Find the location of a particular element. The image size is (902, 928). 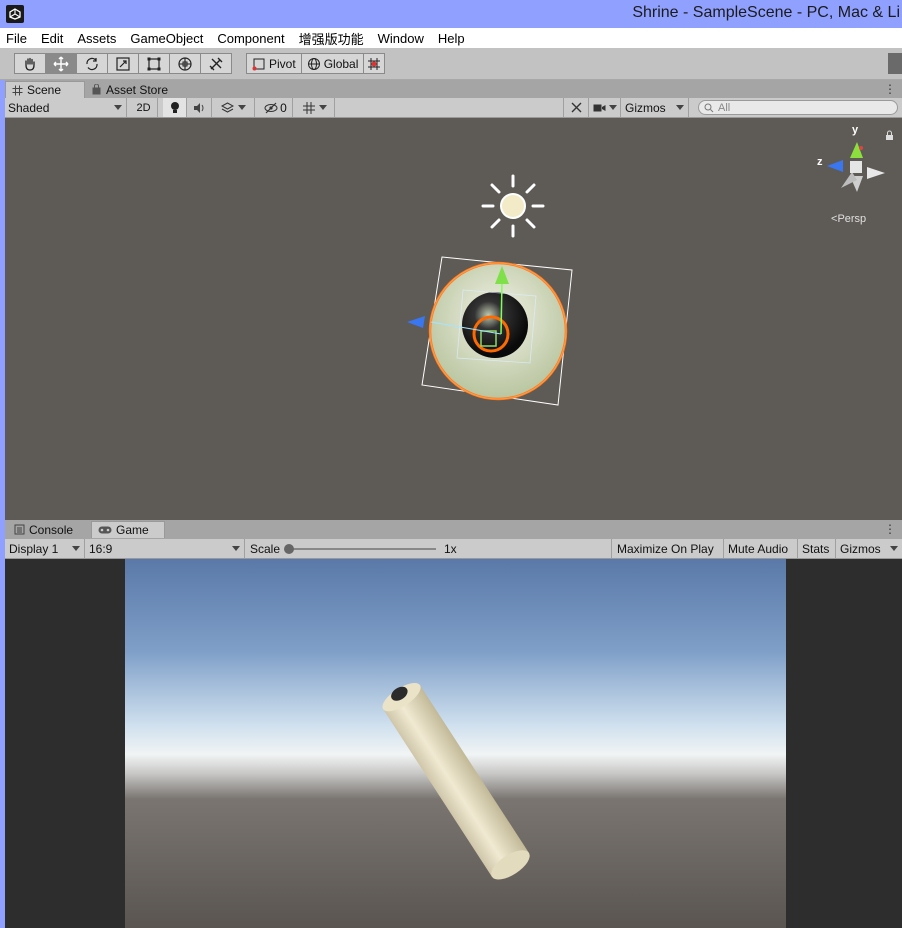

toggle-2d-label: 2D is located at coordinates (143, 107).